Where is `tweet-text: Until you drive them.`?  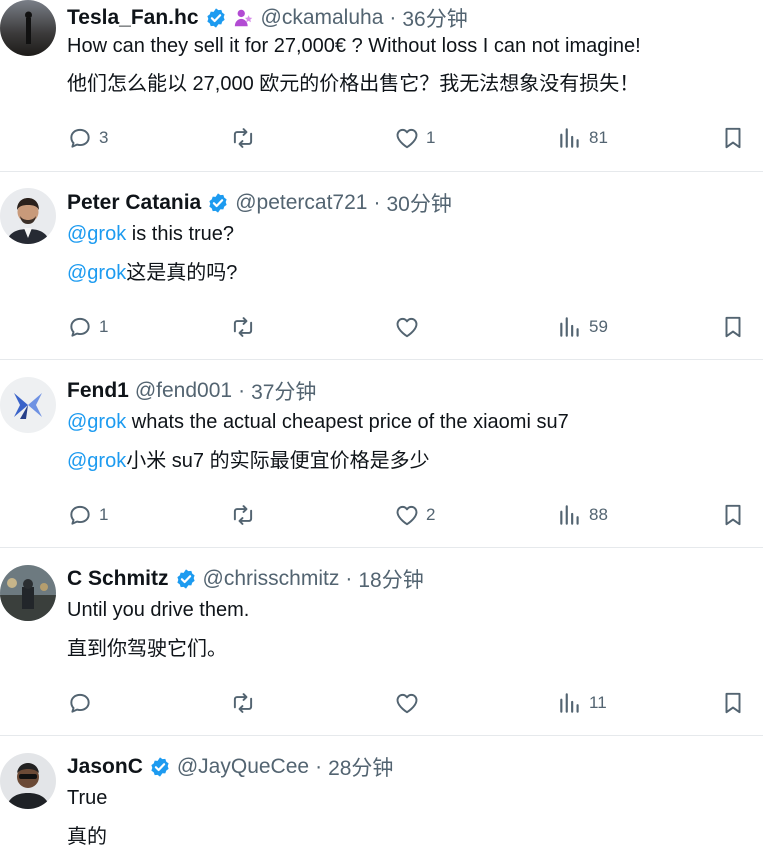
tweet-text: Until you drive them. is located at coordinates (158, 610).